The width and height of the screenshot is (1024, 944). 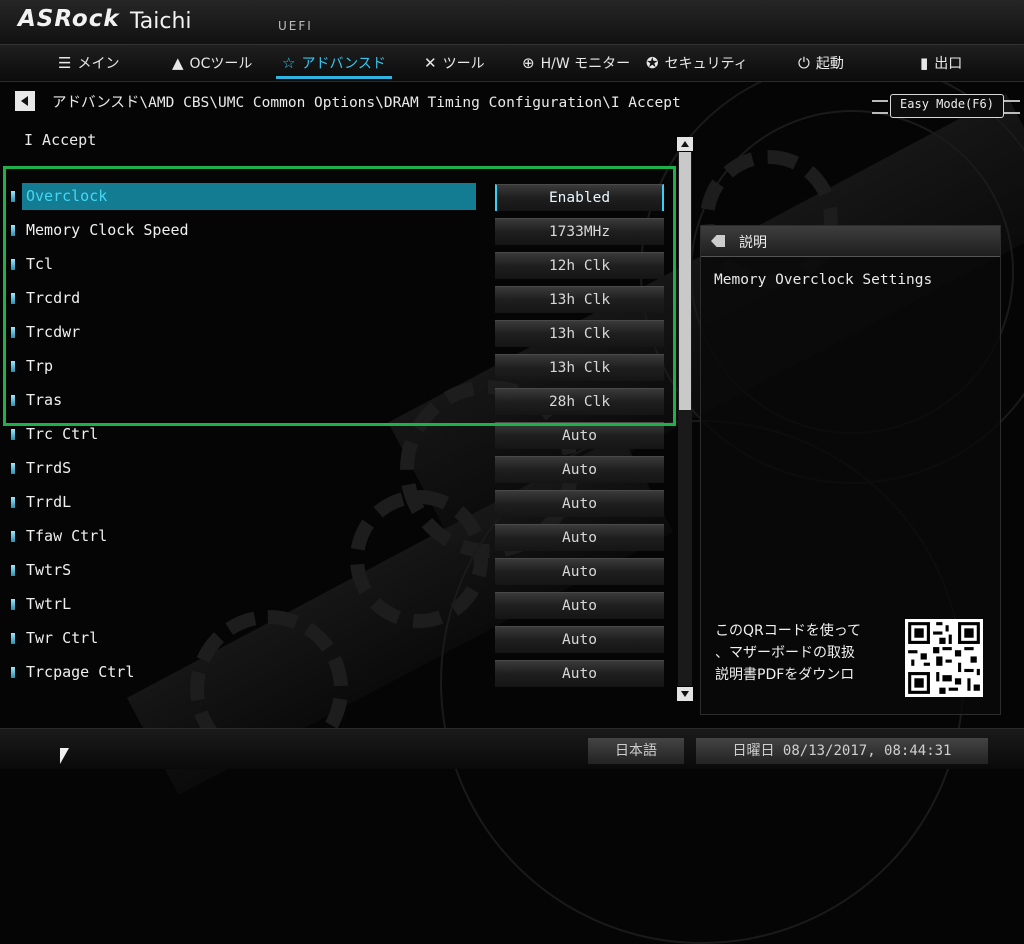 I want to click on help-description: Memory Overclock Settings, so click(x=823, y=280).